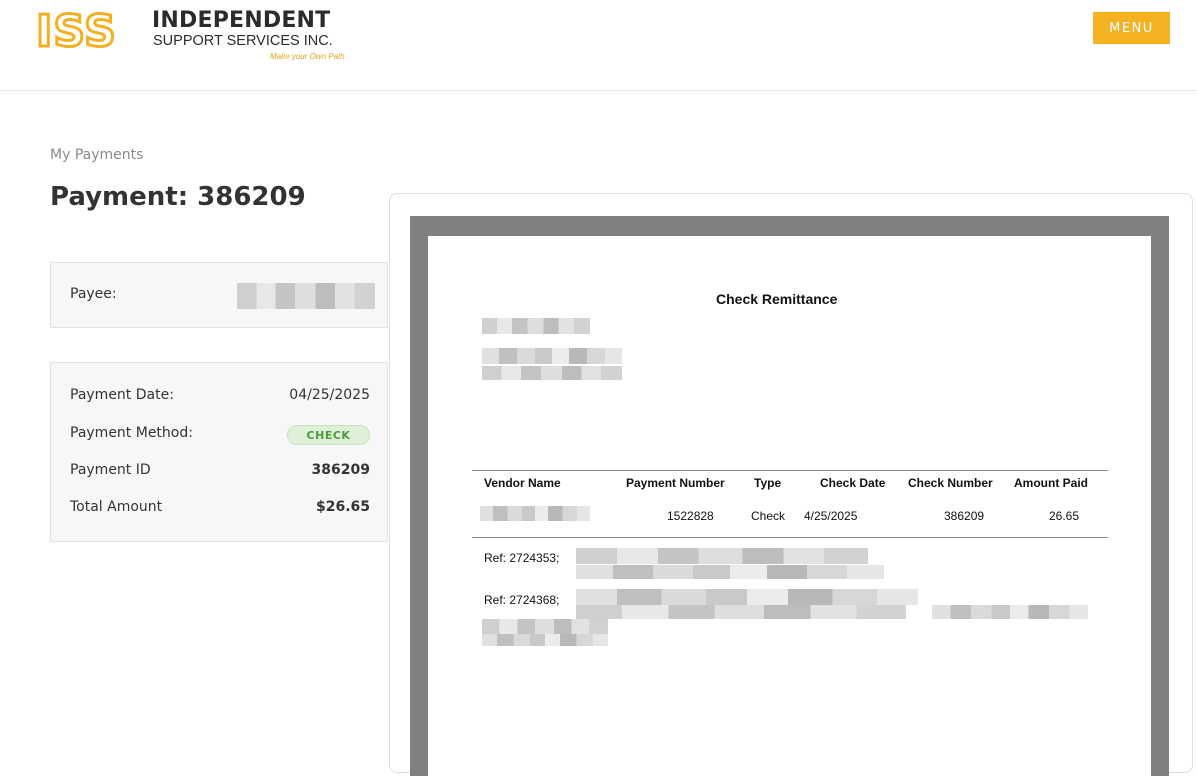 The image size is (1197, 776). What do you see at coordinates (535, 513) in the screenshot?
I see `vendor-name-redacted` at bounding box center [535, 513].